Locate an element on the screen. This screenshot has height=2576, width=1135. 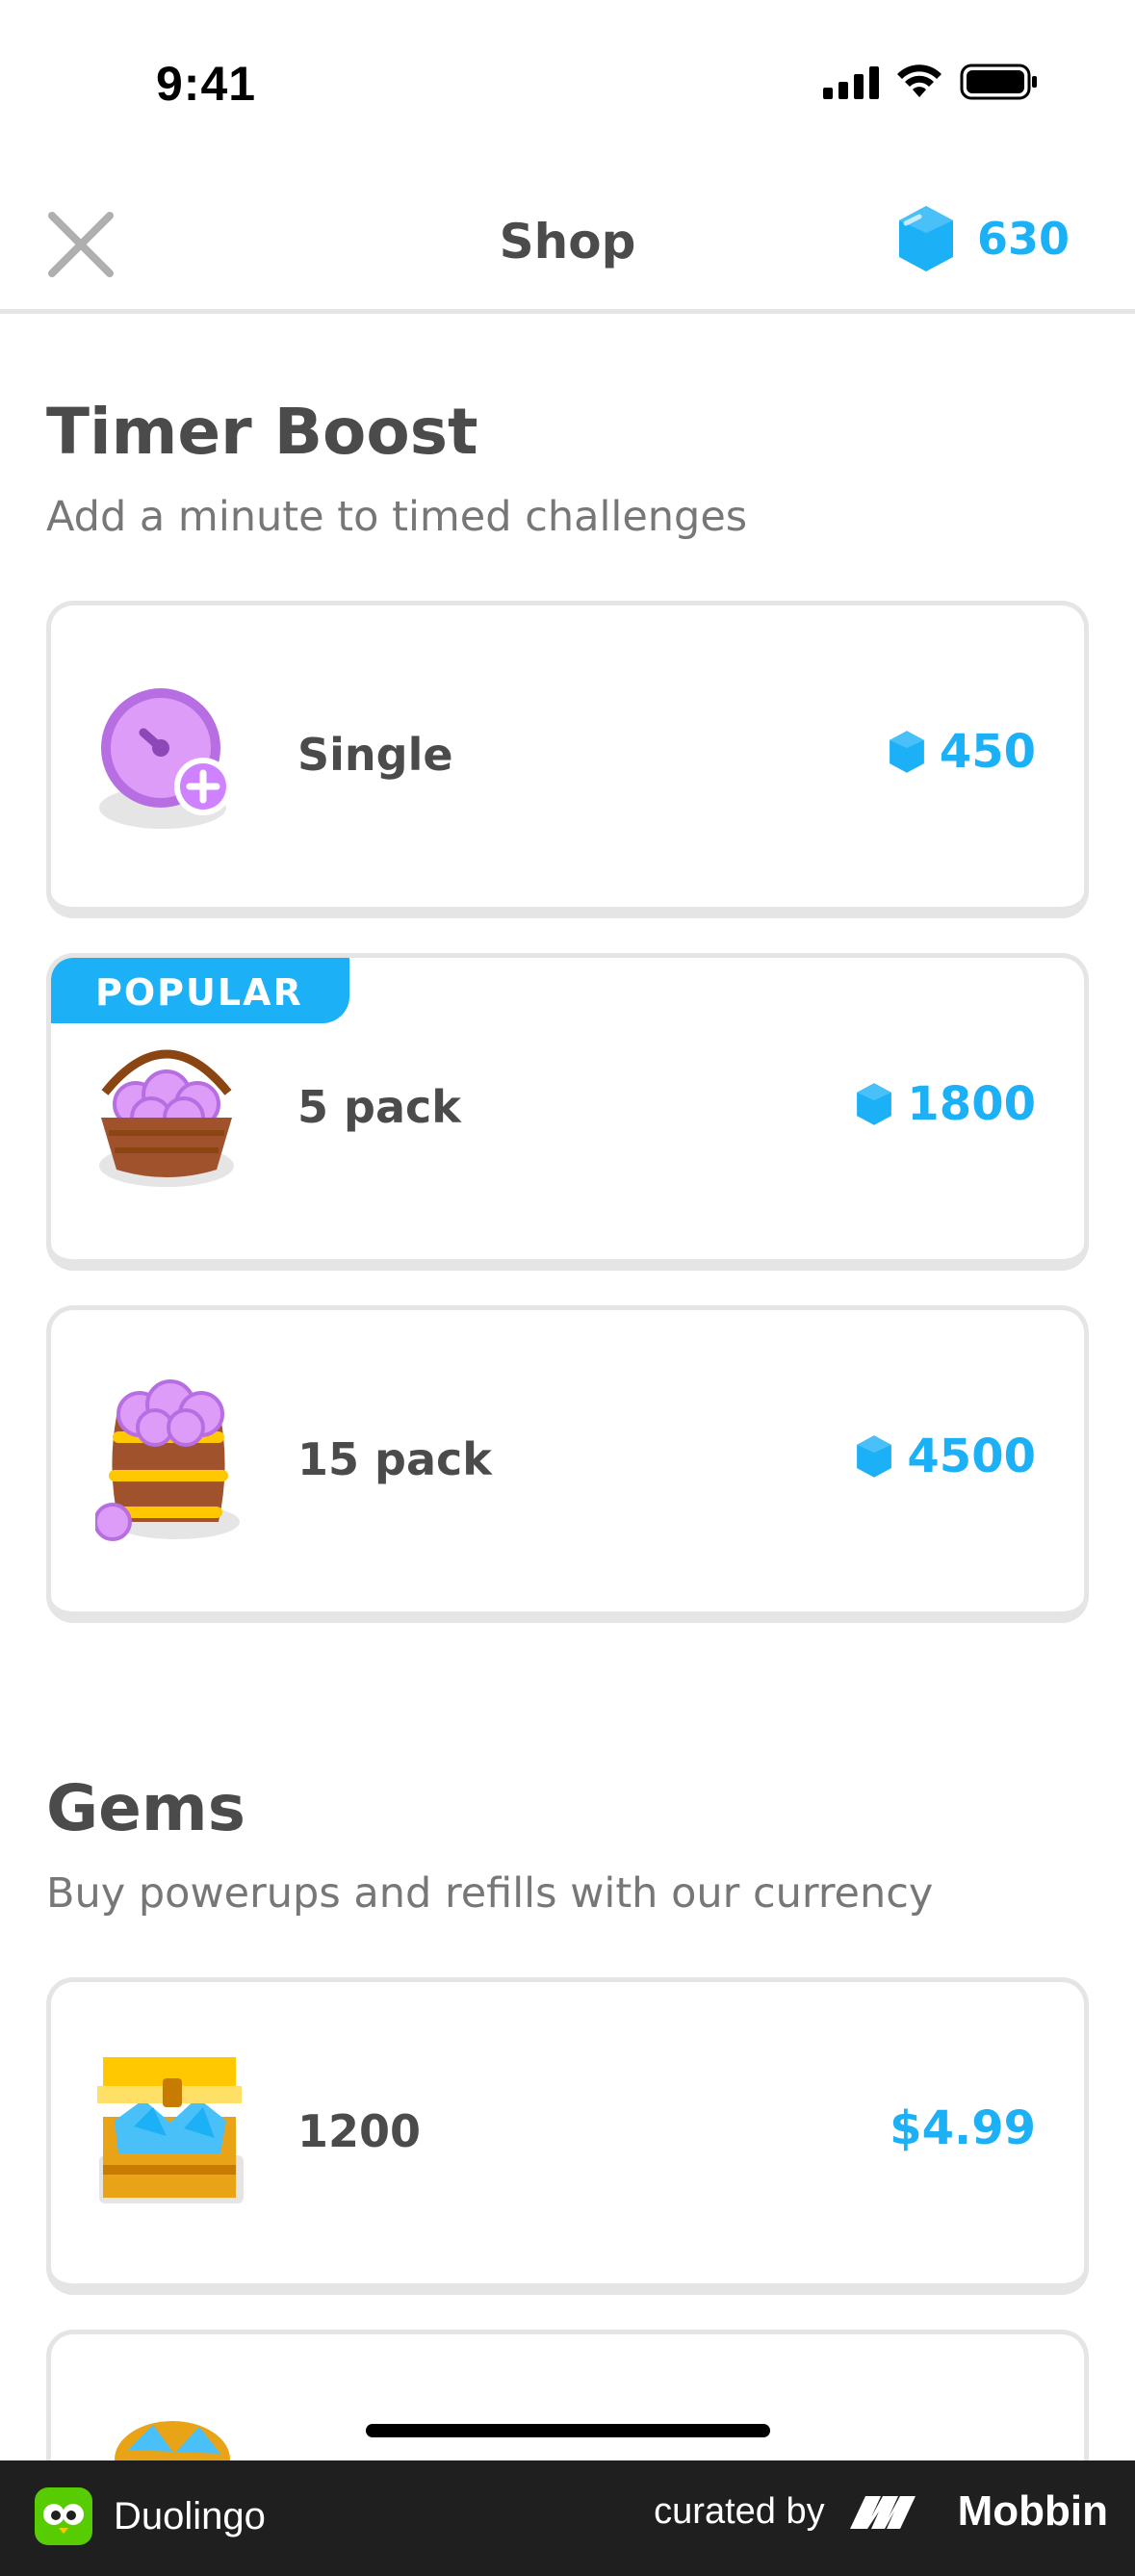
home-indicator is located at coordinates (568, 2430).